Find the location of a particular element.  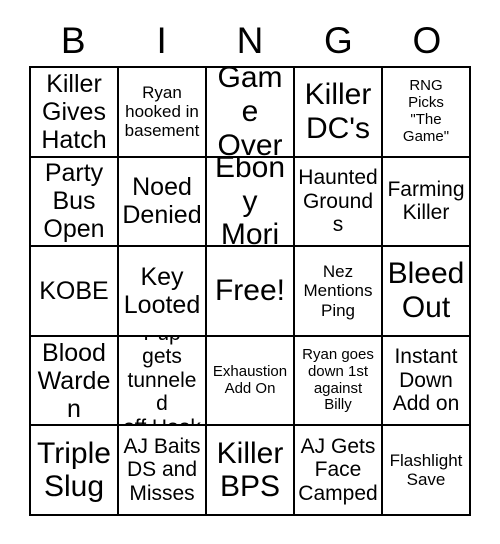

bingo-cell-label: Killer DC's is located at coordinates (338, 111).